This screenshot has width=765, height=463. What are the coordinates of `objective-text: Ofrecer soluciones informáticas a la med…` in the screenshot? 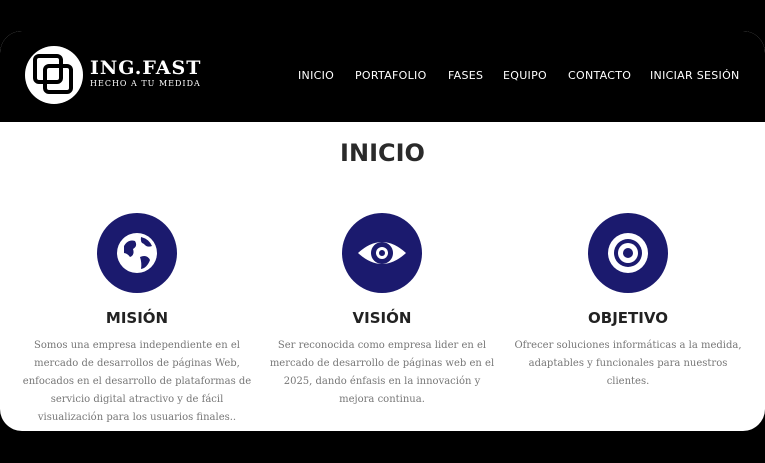 It's located at (628, 363).